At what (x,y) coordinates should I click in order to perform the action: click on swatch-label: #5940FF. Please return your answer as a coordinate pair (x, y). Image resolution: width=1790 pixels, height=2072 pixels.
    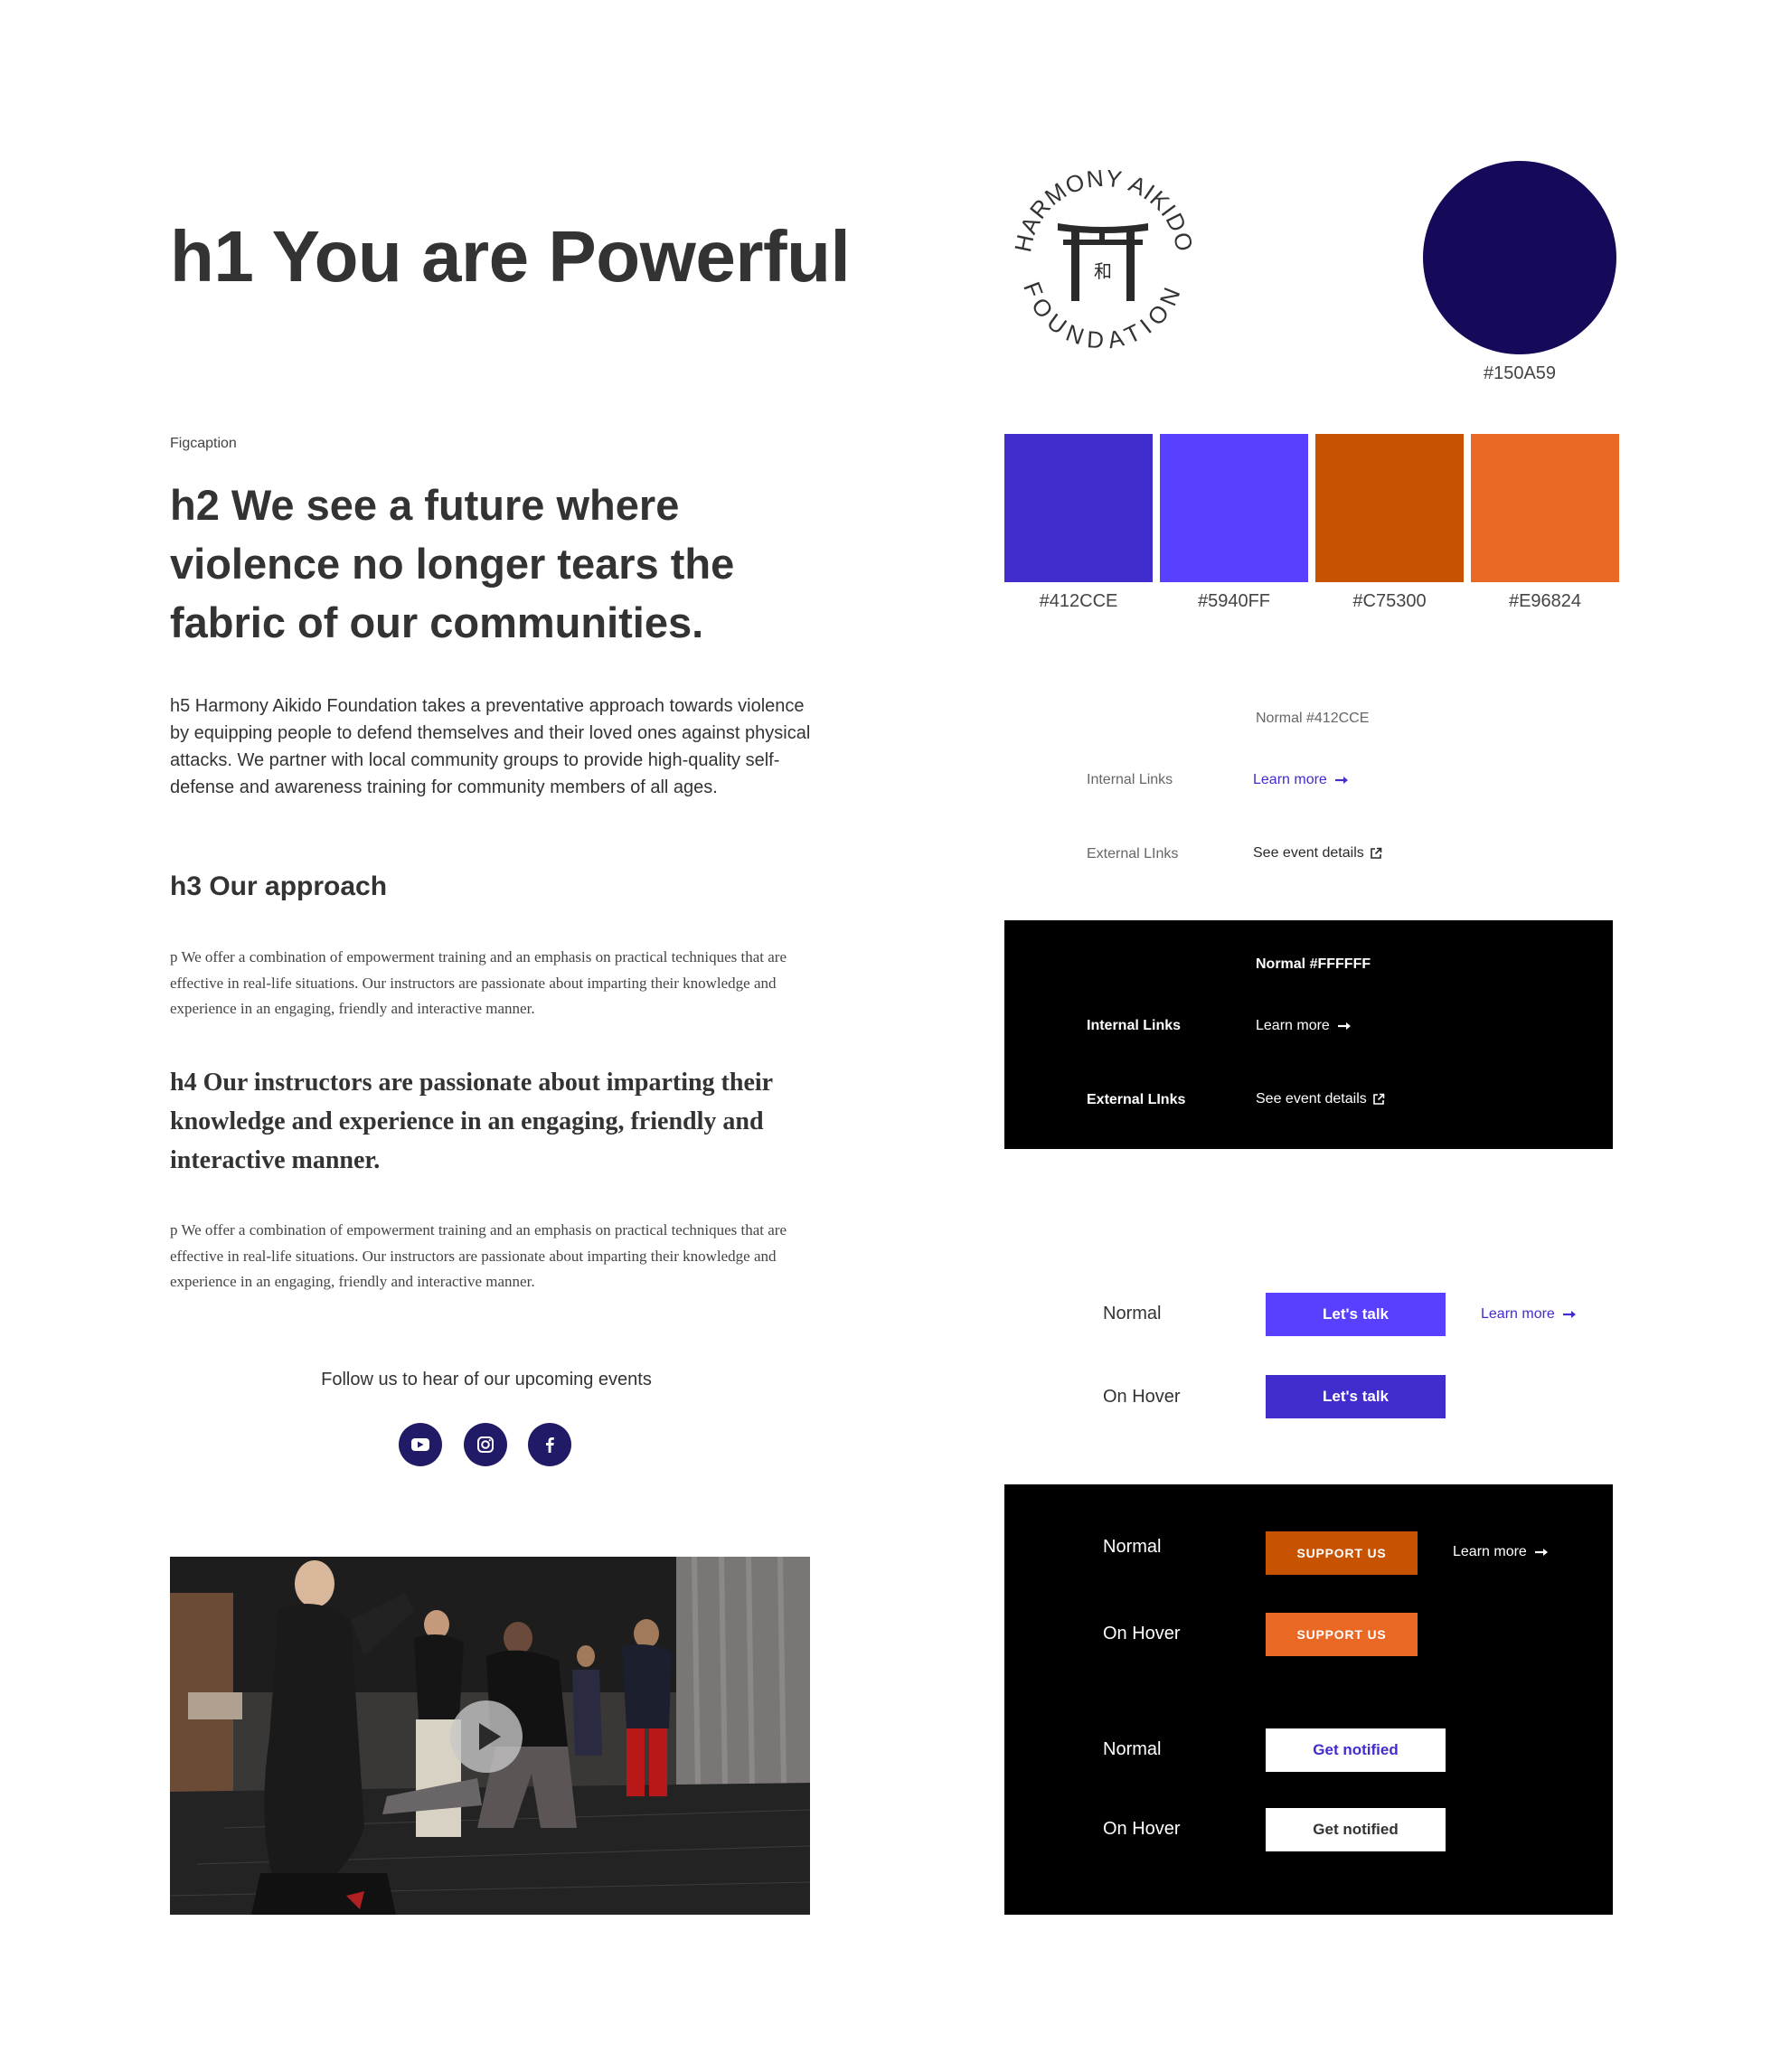
    Looking at the image, I should click on (1234, 601).